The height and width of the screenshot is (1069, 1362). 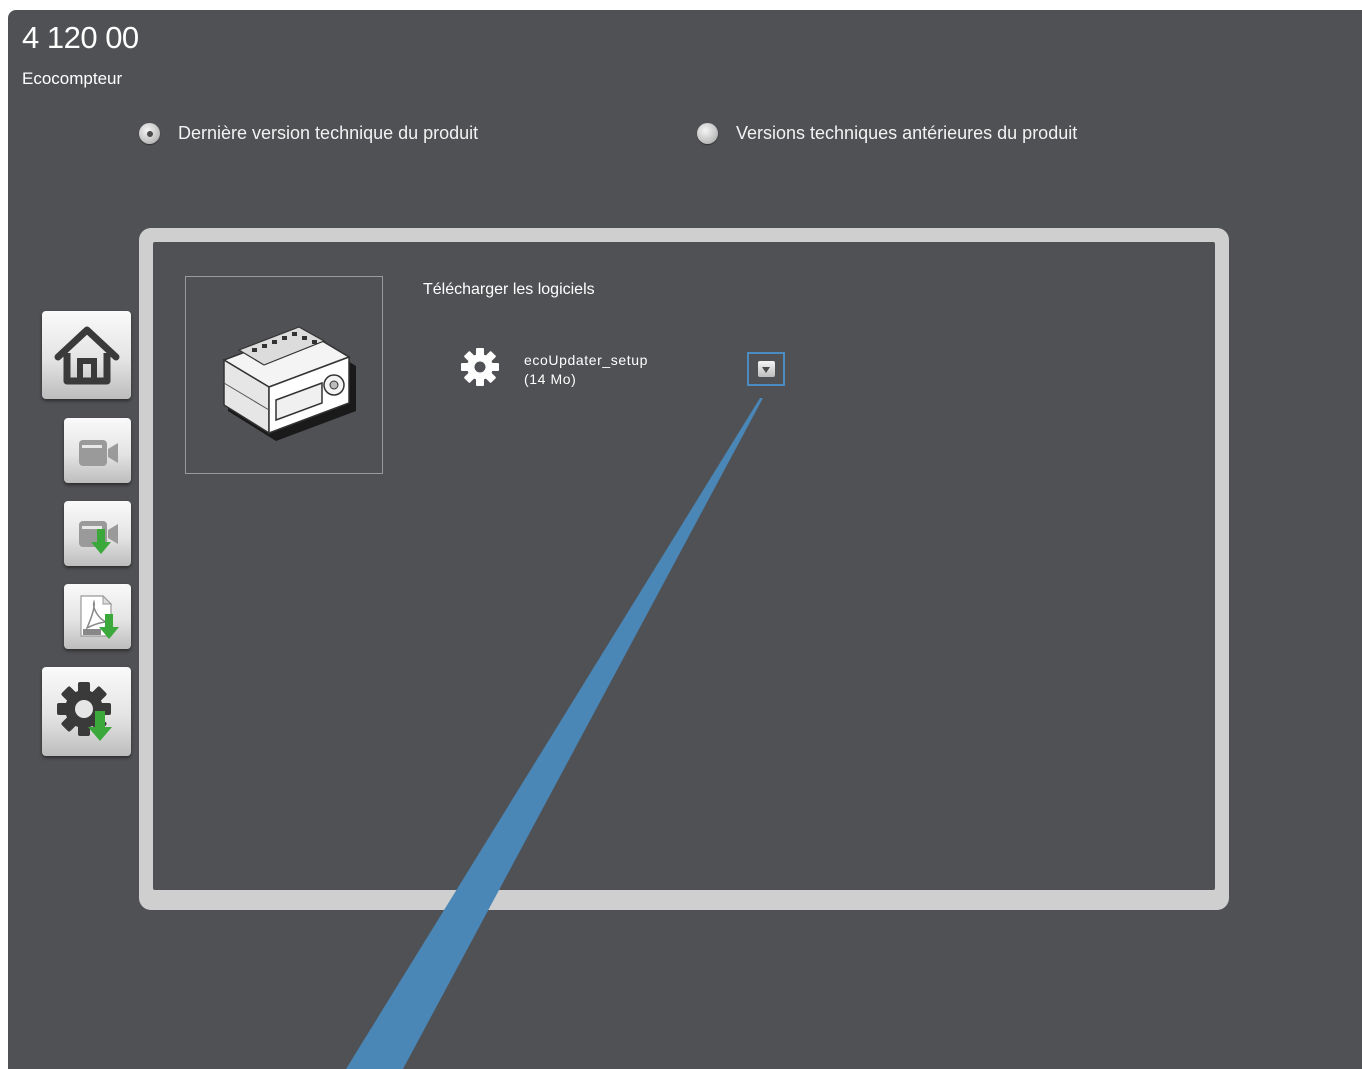 What do you see at coordinates (509, 289) in the screenshot?
I see `downloads-title: Télécharger les logiciels` at bounding box center [509, 289].